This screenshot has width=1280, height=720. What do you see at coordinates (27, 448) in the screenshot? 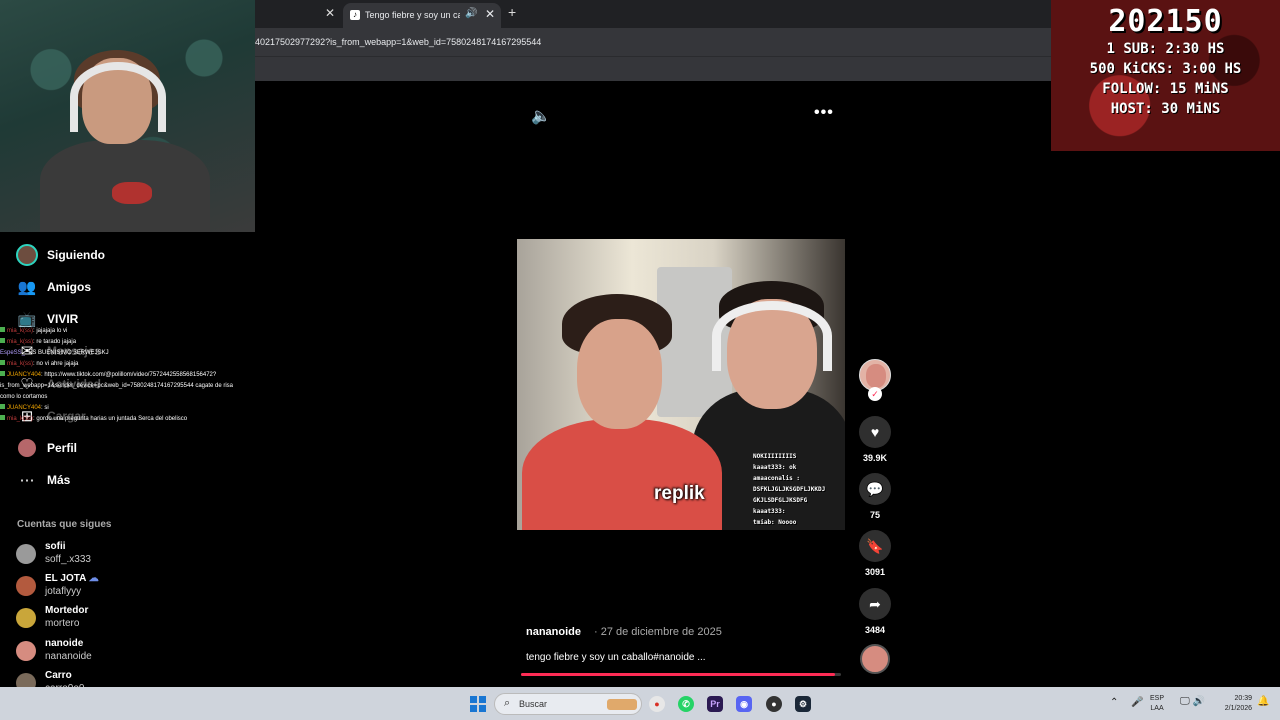
I see `profile-icon` at bounding box center [27, 448].